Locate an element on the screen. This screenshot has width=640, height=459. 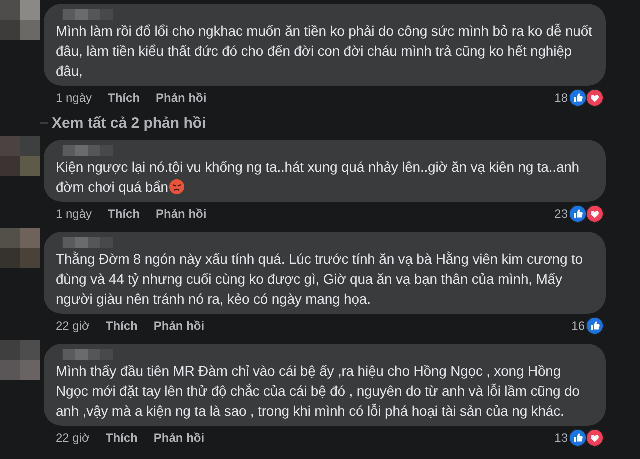
reaction-count: 13 is located at coordinates (561, 438).